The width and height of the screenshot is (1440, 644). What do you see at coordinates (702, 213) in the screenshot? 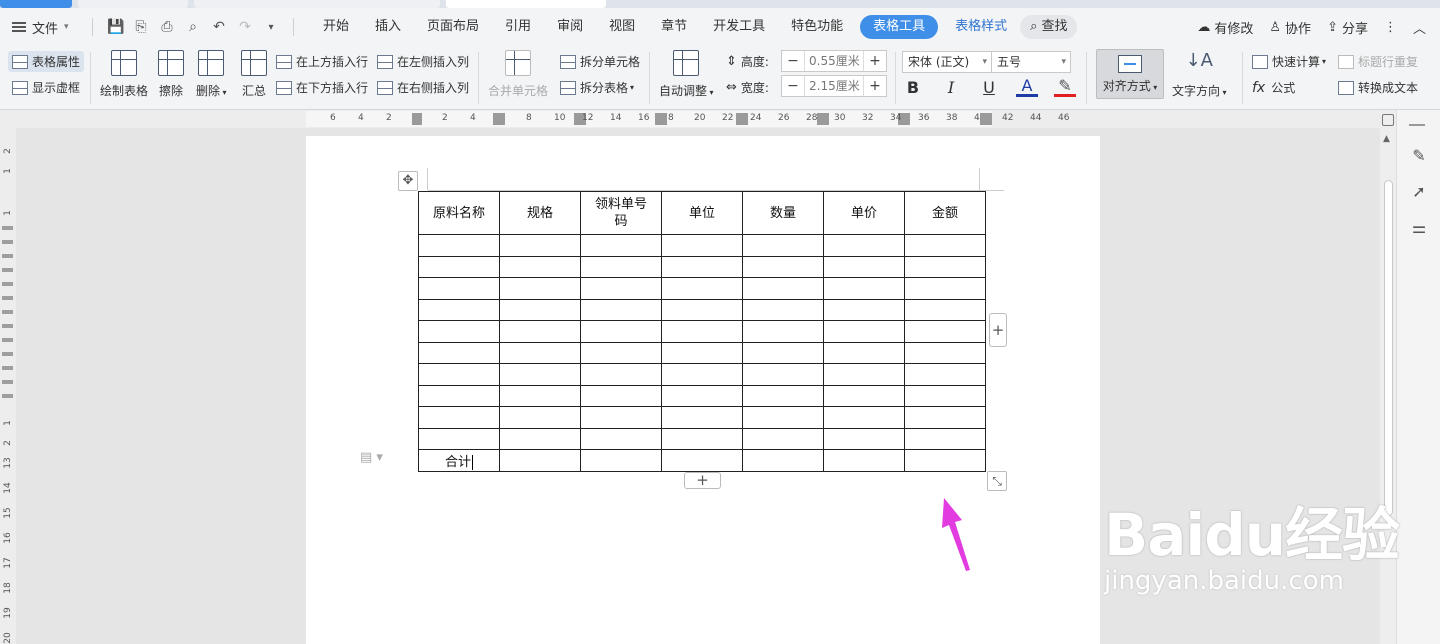
I see `header-cell: 单位` at bounding box center [702, 213].